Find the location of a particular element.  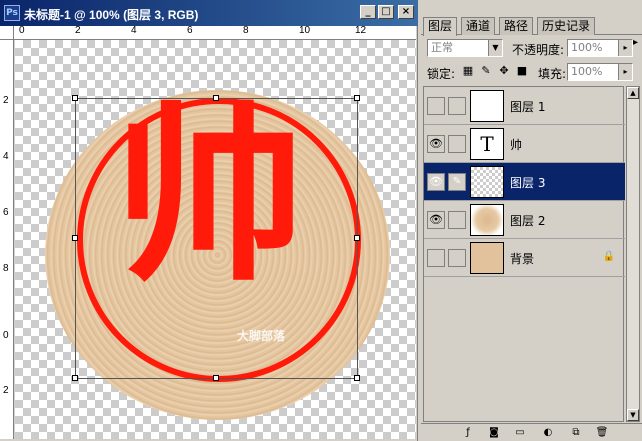

text-layer-thumbnail: T is located at coordinates (487, 144).